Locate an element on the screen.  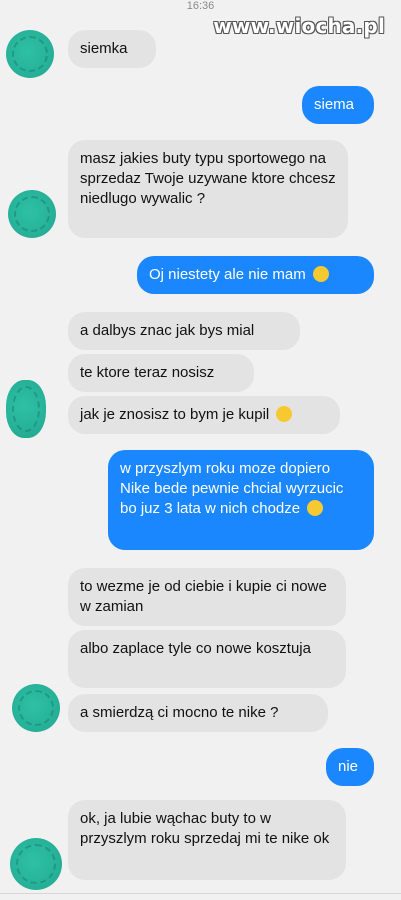
watermark: www.wiocha.pl is located at coordinates (299, 26).